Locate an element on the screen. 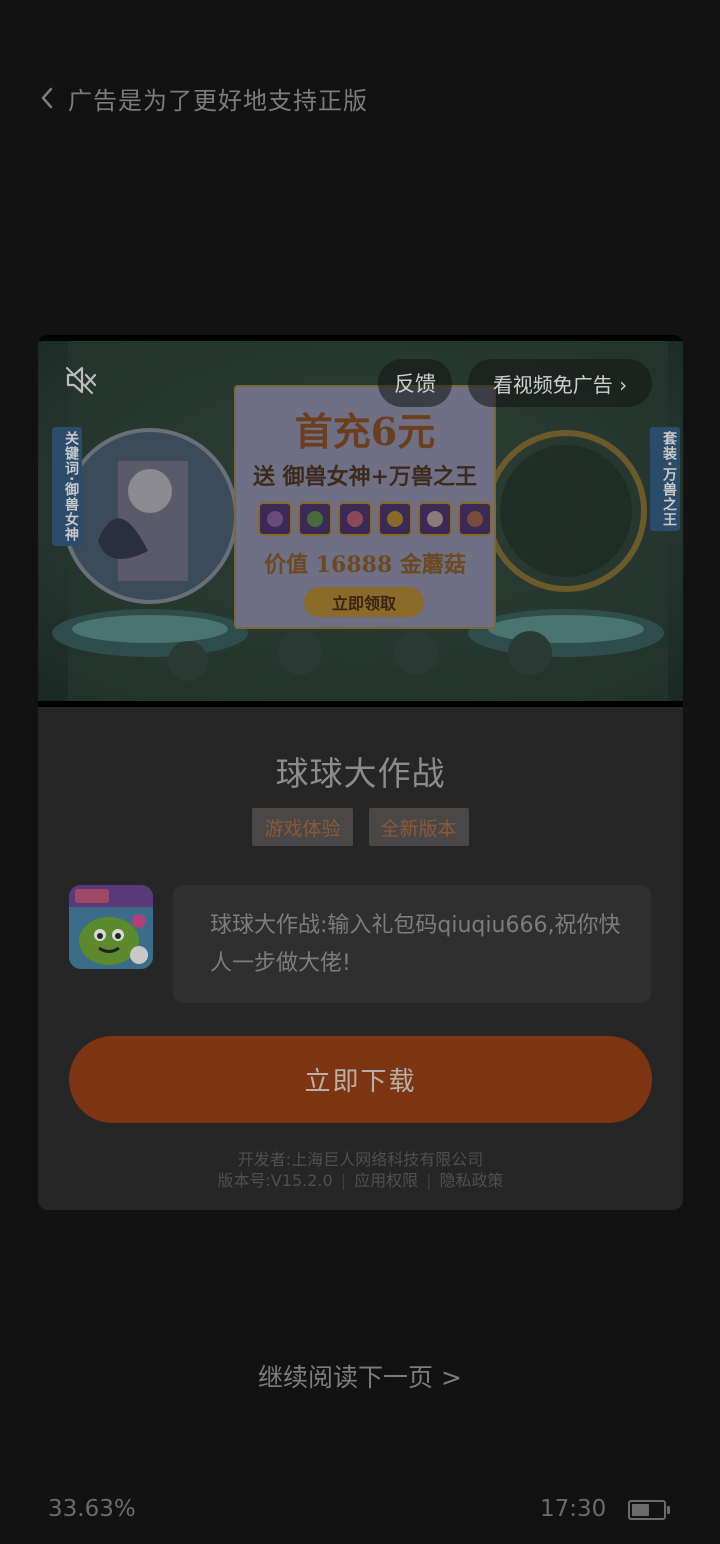 The image size is (720, 1544). next-page-link: 继续阅读下一页 > is located at coordinates (360, 1376).